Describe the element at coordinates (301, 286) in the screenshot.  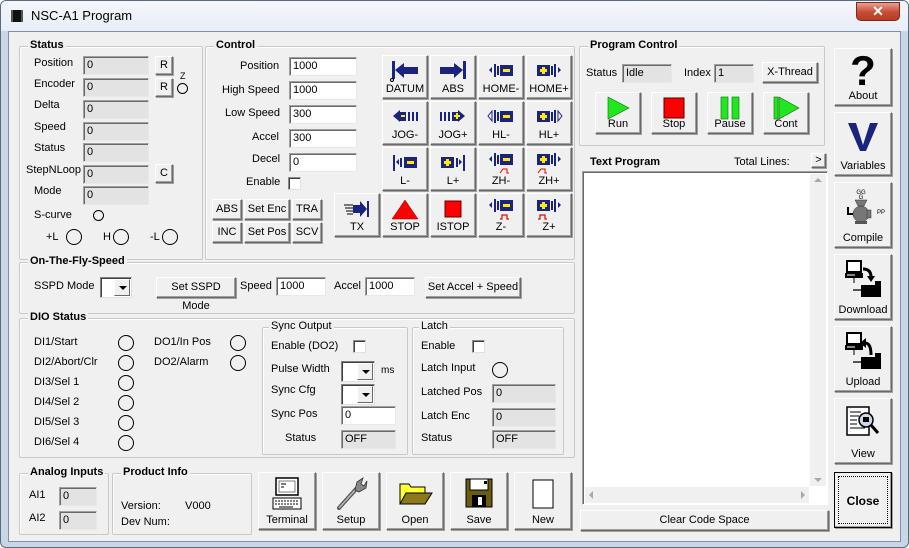
I see `otf-speed-input: 1000` at that location.